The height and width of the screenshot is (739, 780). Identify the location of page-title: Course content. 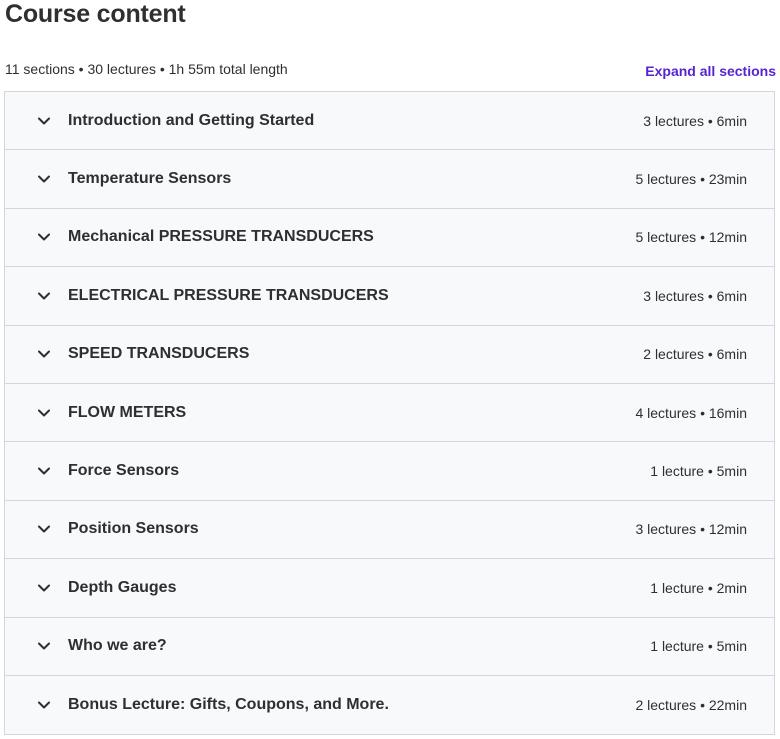
(95, 14).